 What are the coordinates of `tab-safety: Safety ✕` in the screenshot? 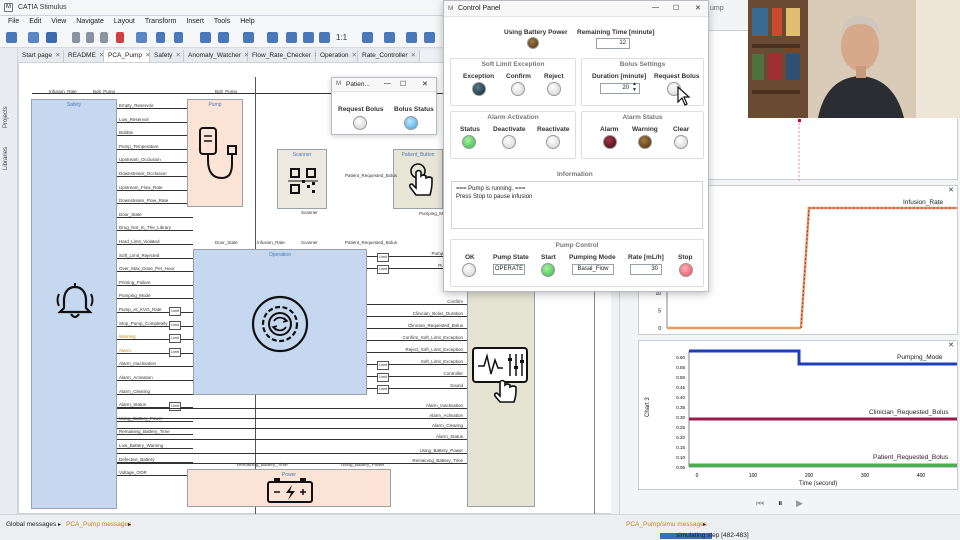 It's located at (167, 56).